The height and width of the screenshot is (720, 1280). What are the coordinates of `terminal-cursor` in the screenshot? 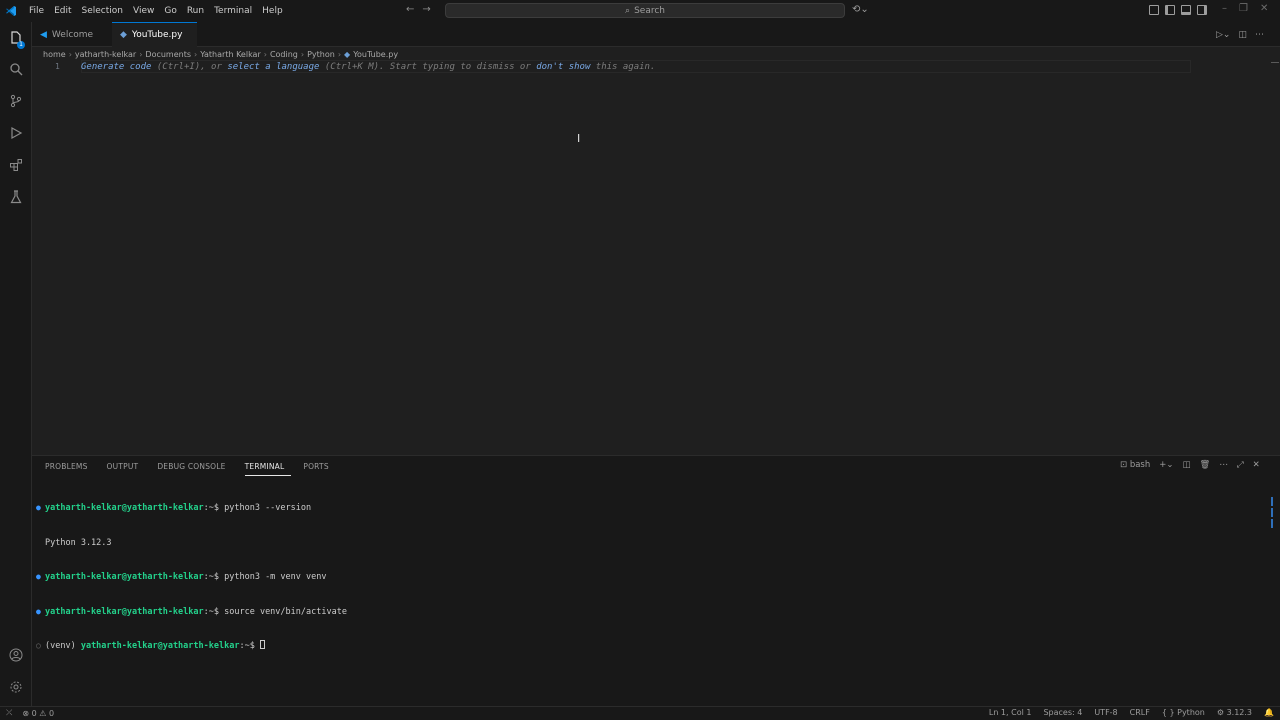 It's located at (262, 644).